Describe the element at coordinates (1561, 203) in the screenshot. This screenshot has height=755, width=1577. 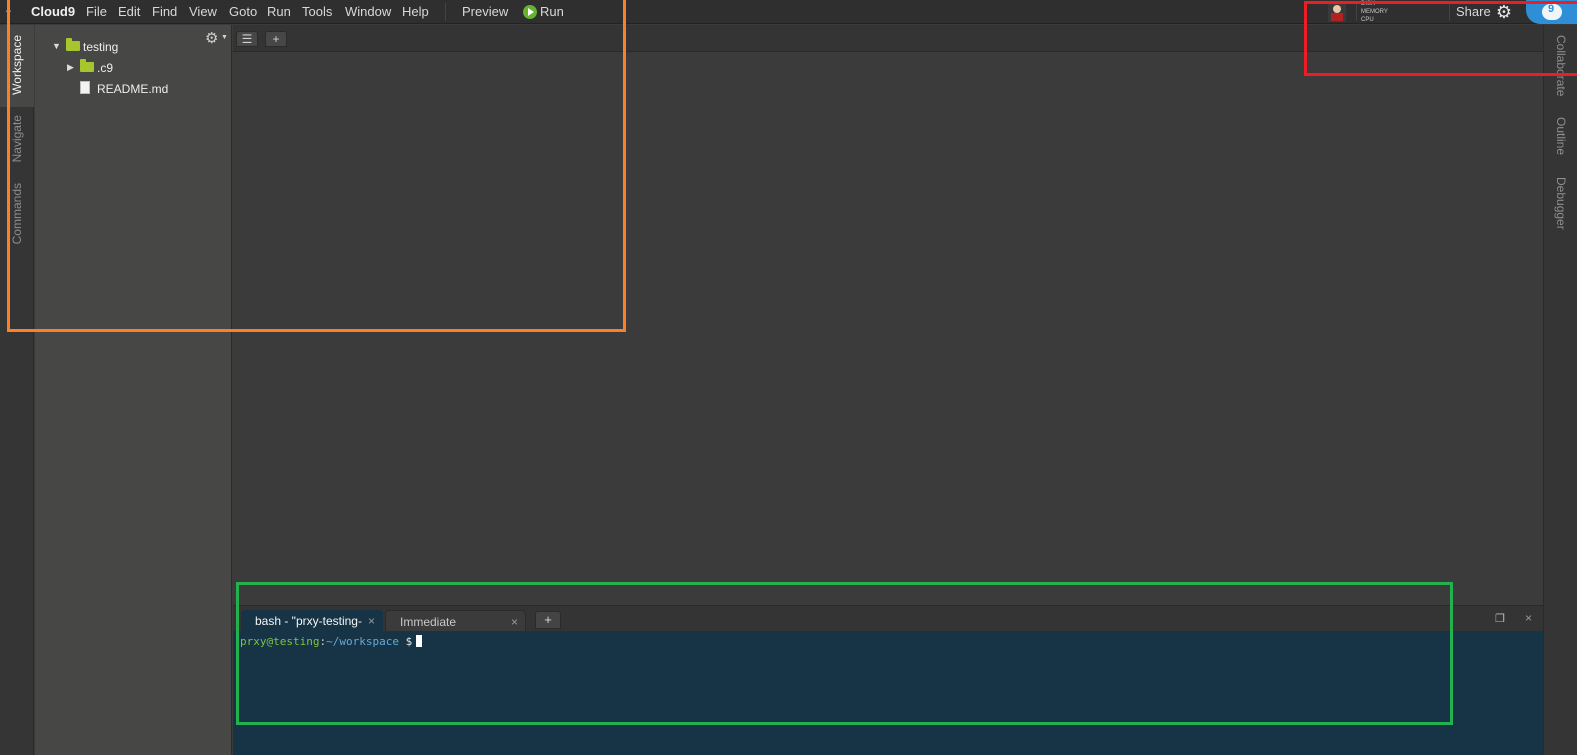
I see `tab-debugger-label: Debugger` at that location.